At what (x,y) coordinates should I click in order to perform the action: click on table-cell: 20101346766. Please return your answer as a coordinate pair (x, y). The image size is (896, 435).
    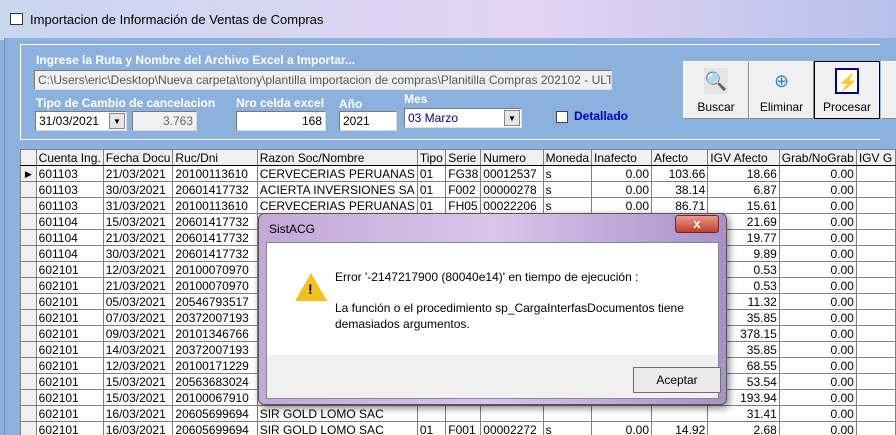
    Looking at the image, I should click on (215, 333).